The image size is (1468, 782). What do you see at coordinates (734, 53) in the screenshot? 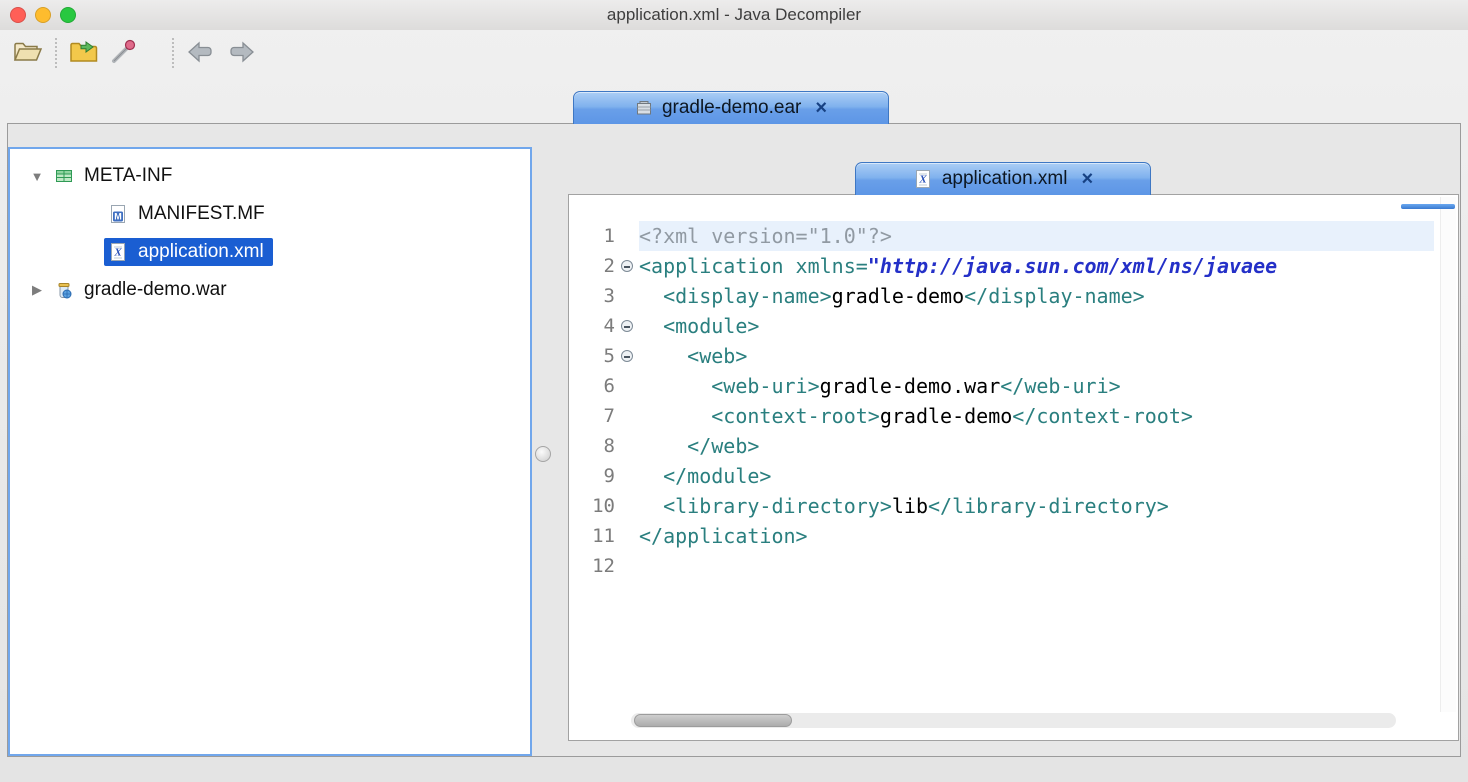
I see `toolbar` at bounding box center [734, 53].